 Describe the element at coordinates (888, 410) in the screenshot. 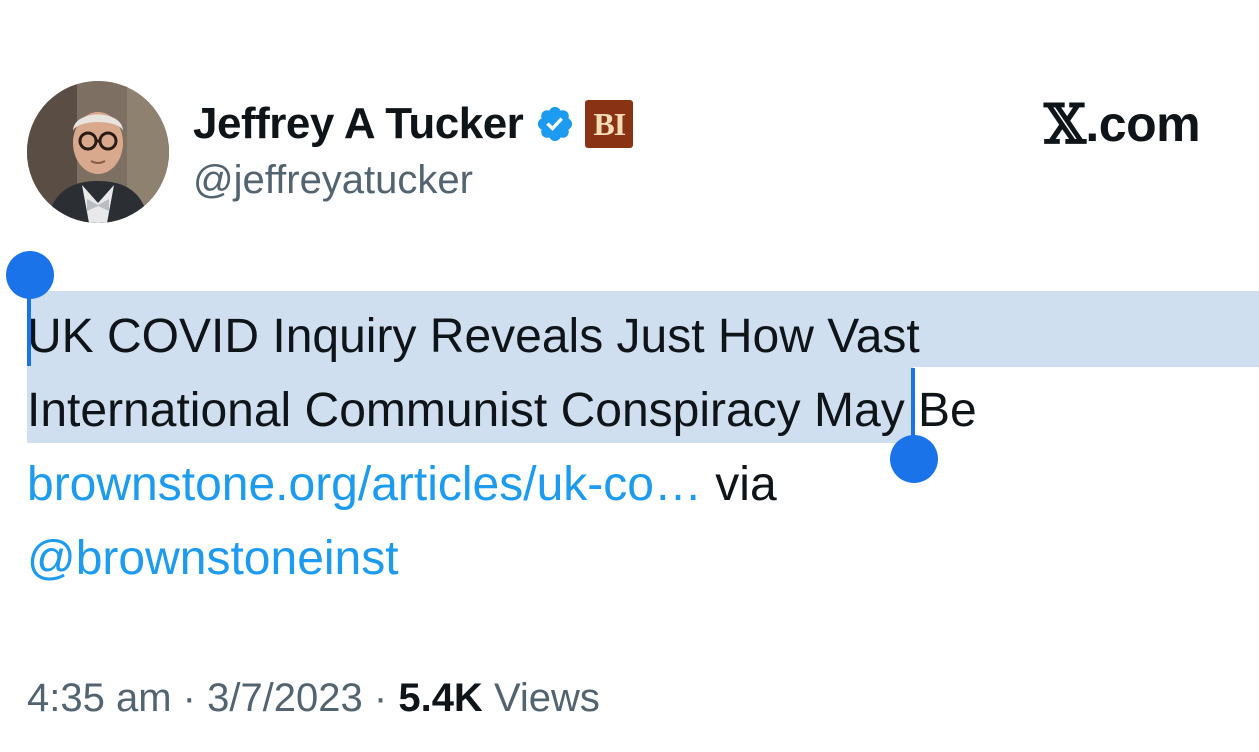

I see `tweet-text: May Be` at that location.